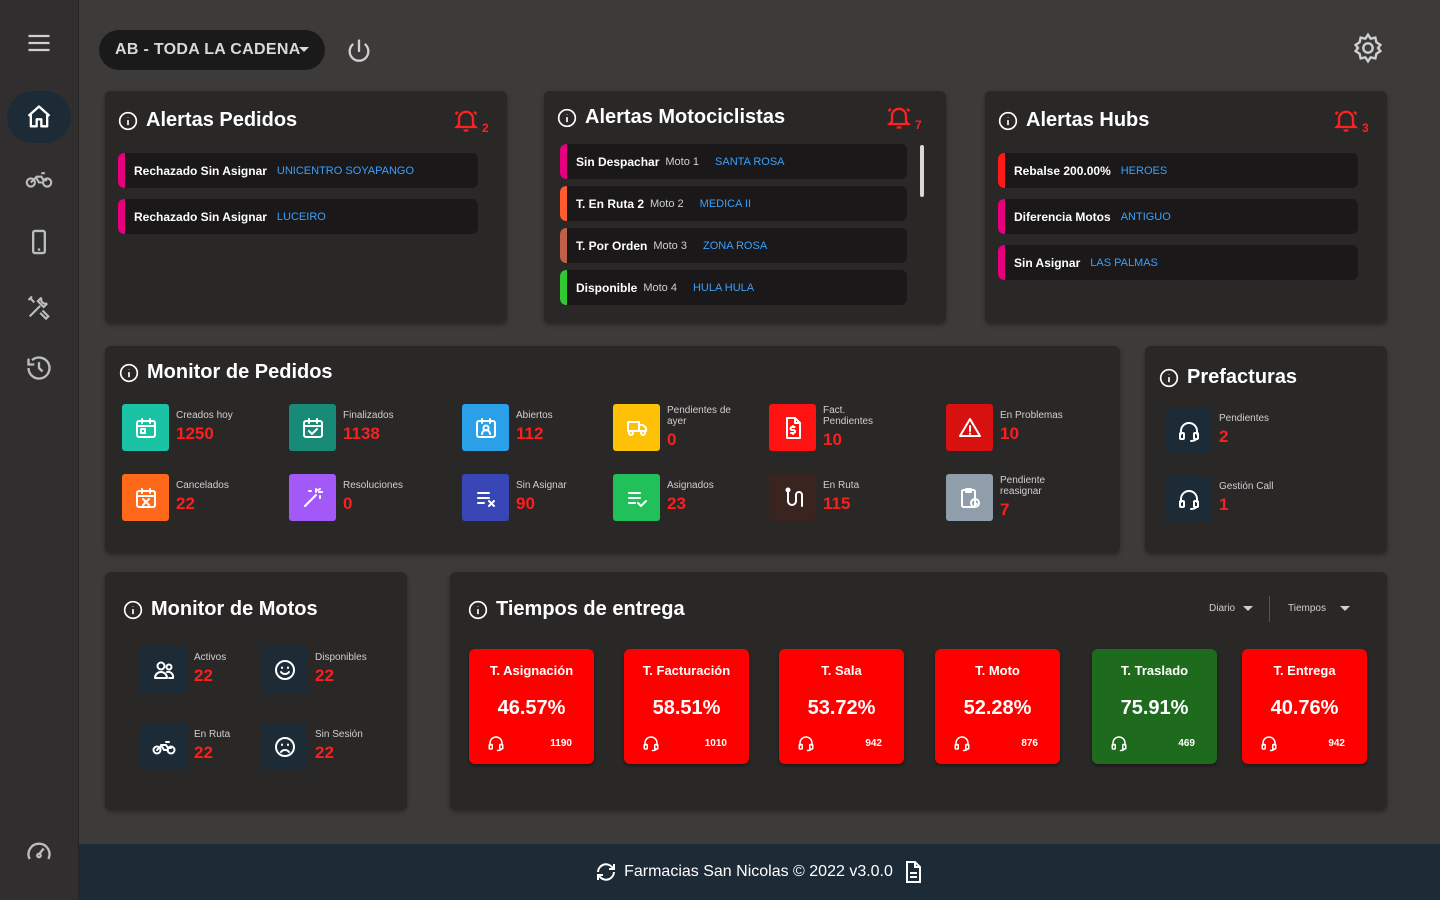  What do you see at coordinates (1119, 744) in the screenshot?
I see `headset-icon` at bounding box center [1119, 744].